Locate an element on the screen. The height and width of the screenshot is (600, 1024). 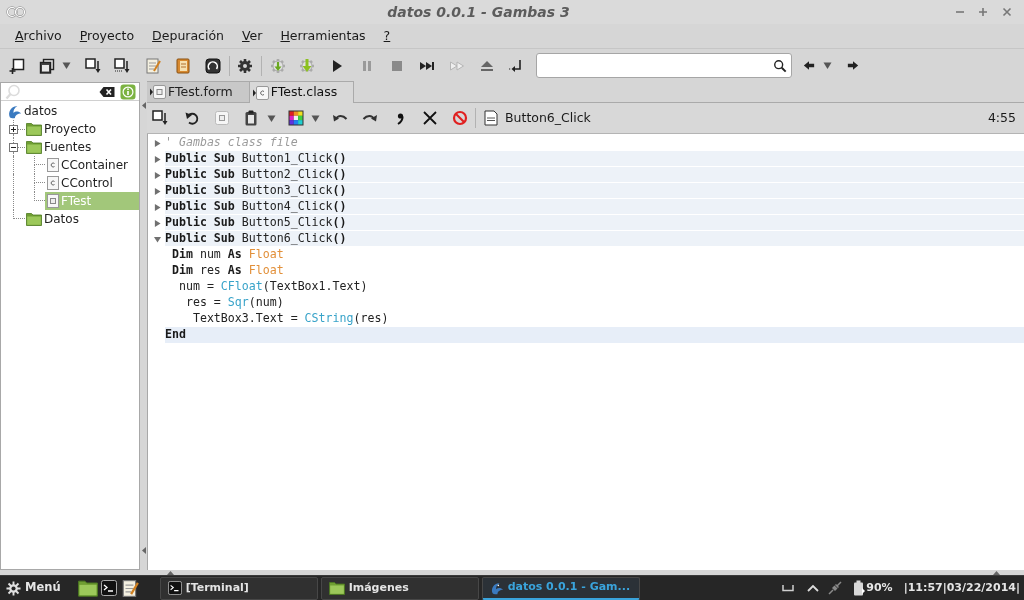
square-icon is located at coordinates (222, 118).